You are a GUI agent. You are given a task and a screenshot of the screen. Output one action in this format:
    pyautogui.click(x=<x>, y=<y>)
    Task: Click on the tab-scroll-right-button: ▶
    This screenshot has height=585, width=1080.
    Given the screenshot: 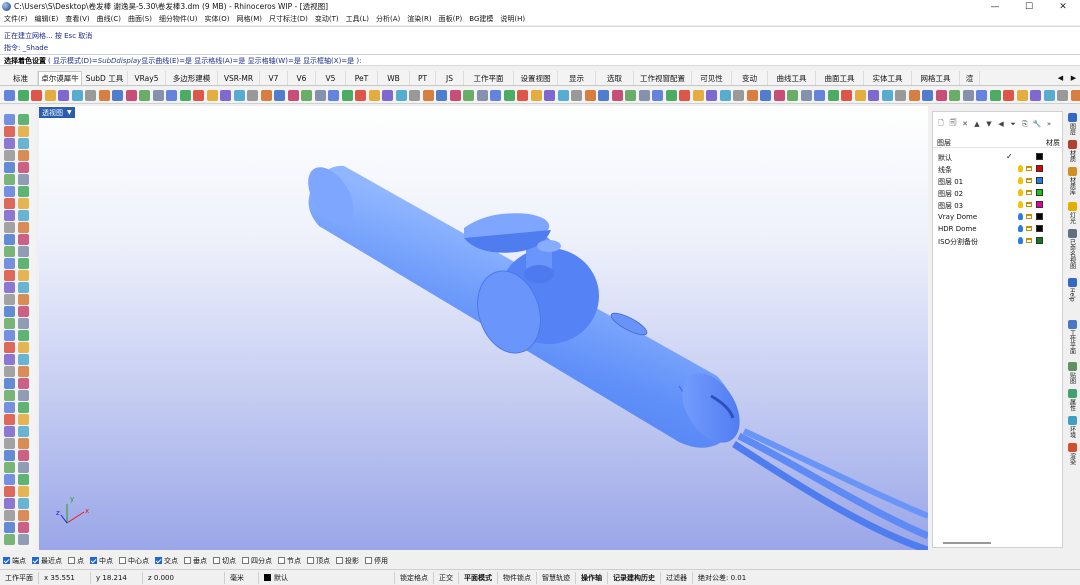 What is the action you would take?
    pyautogui.click(x=1073, y=78)
    